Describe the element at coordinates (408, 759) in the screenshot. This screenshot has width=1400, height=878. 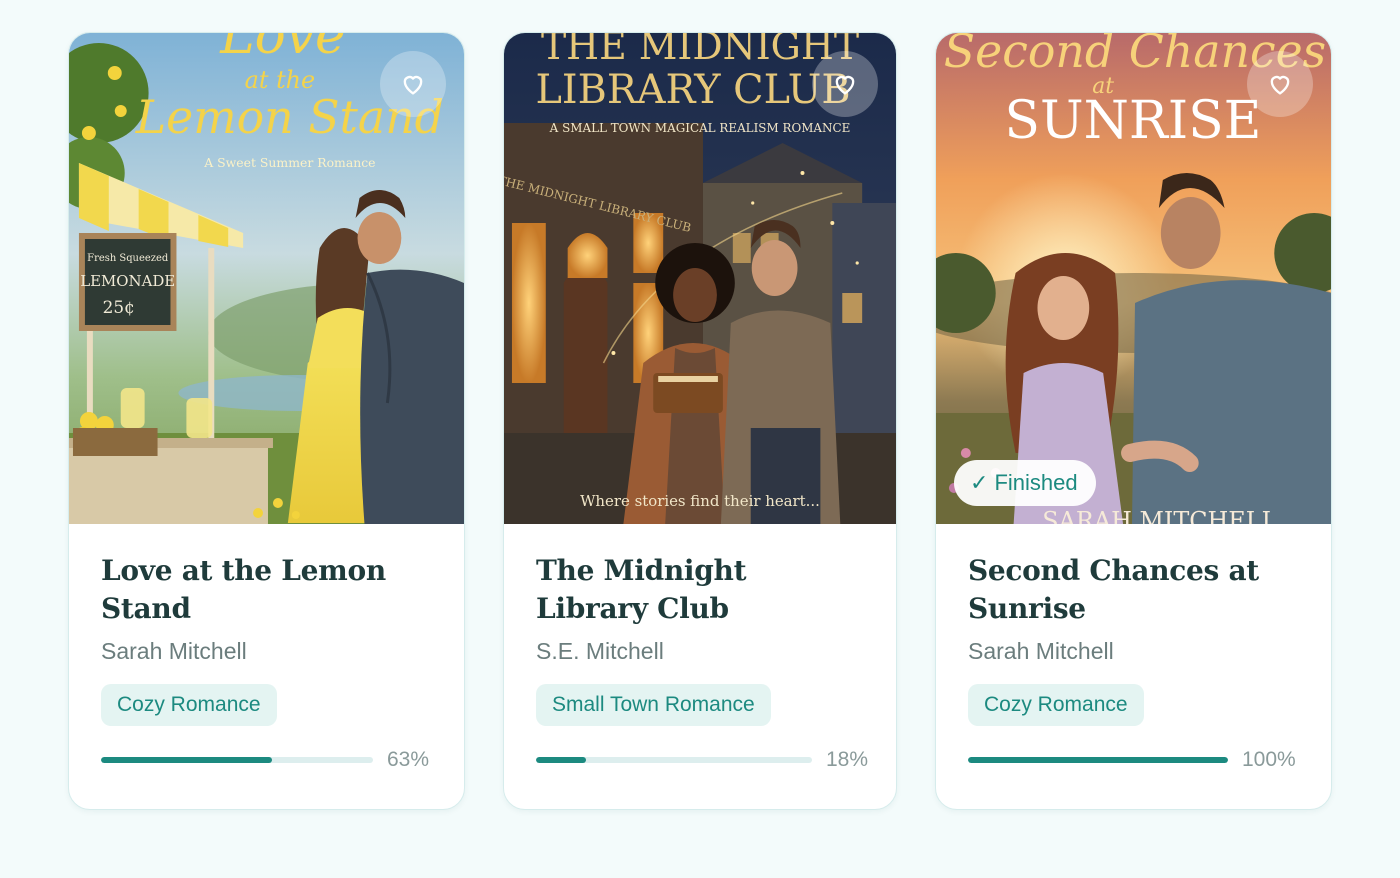
I see `progress-percent: 63%` at that location.